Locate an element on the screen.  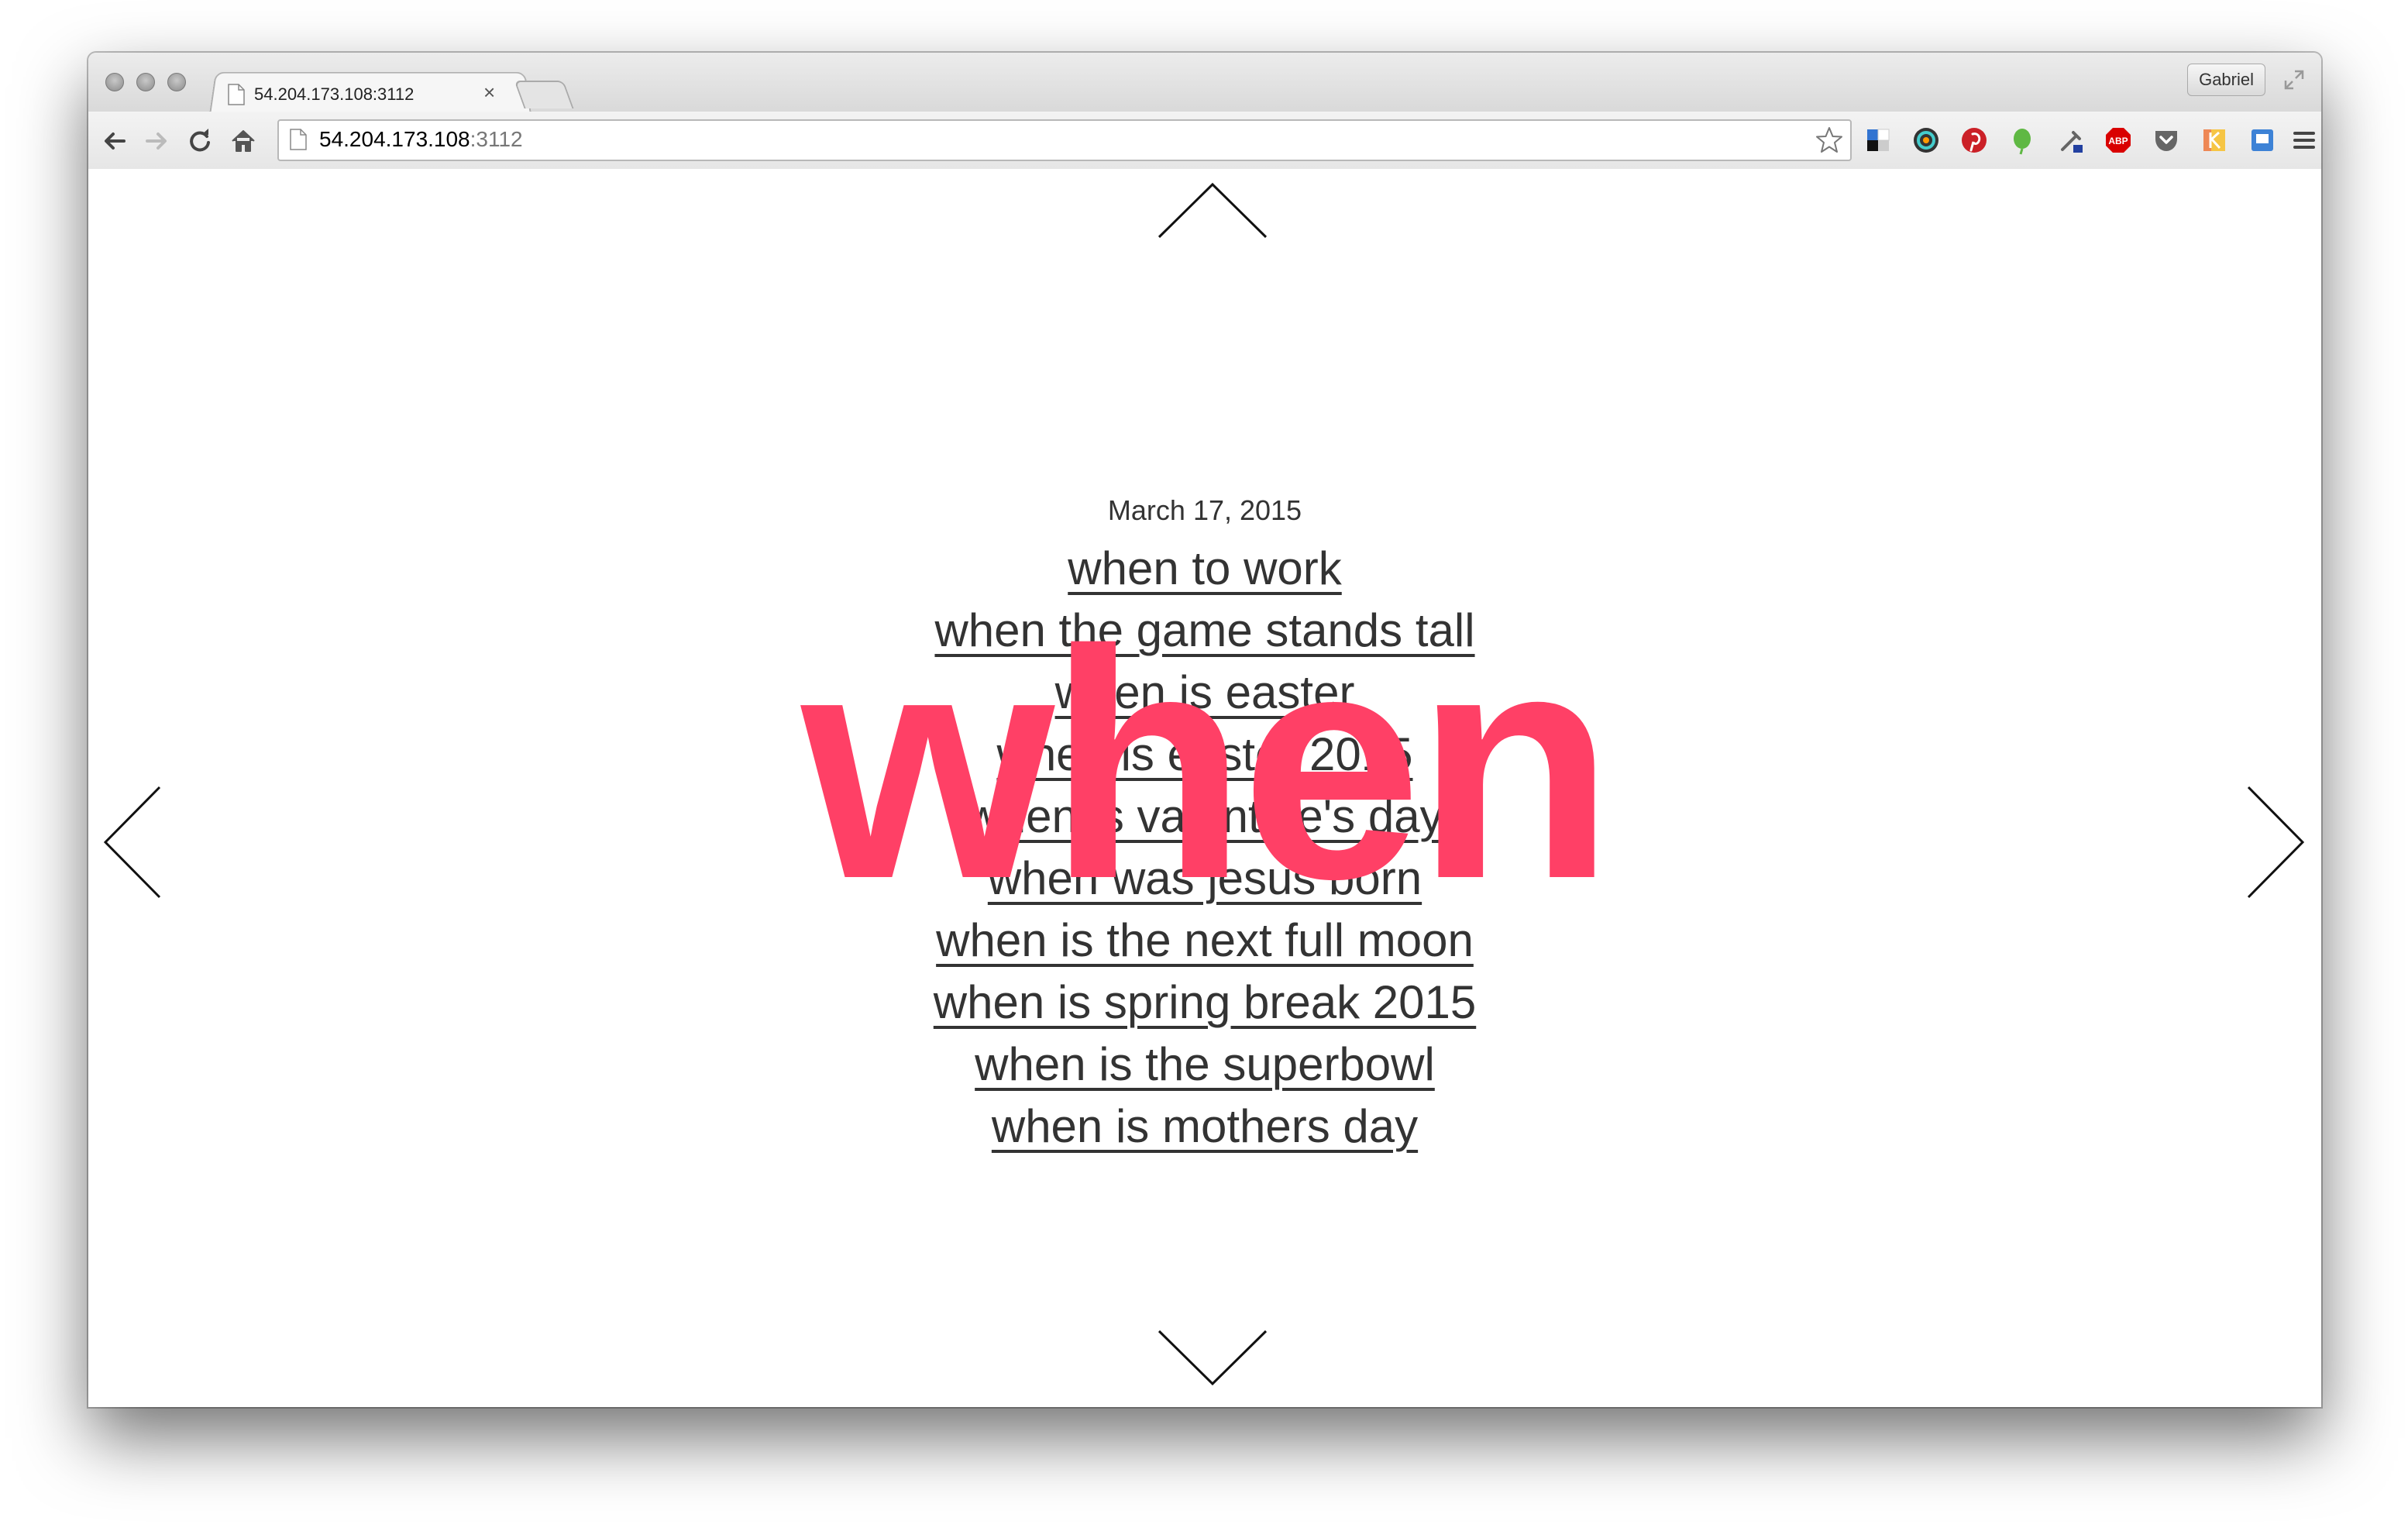
adblock-plus-icon: ABP is located at coordinates (2118, 140).